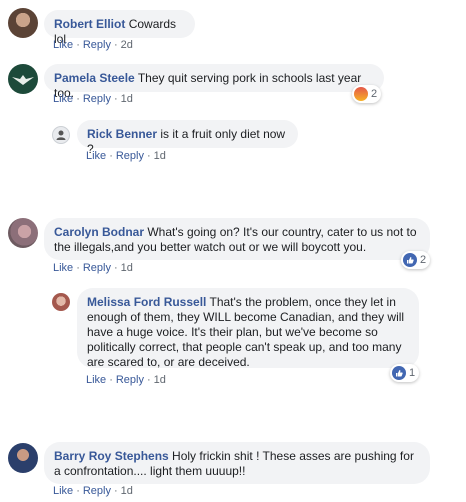 The height and width of the screenshot is (502, 466). I want to click on comment-bubble: Robert Elliot Cowards lol, so click(119, 28).